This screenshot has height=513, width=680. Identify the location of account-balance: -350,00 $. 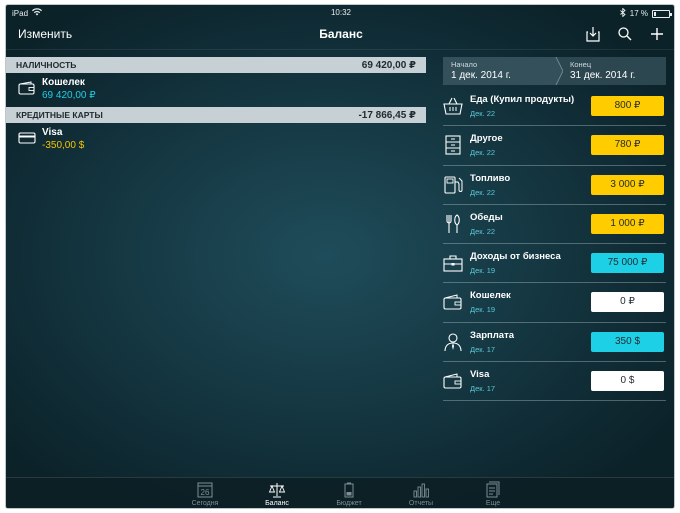
(63, 145).